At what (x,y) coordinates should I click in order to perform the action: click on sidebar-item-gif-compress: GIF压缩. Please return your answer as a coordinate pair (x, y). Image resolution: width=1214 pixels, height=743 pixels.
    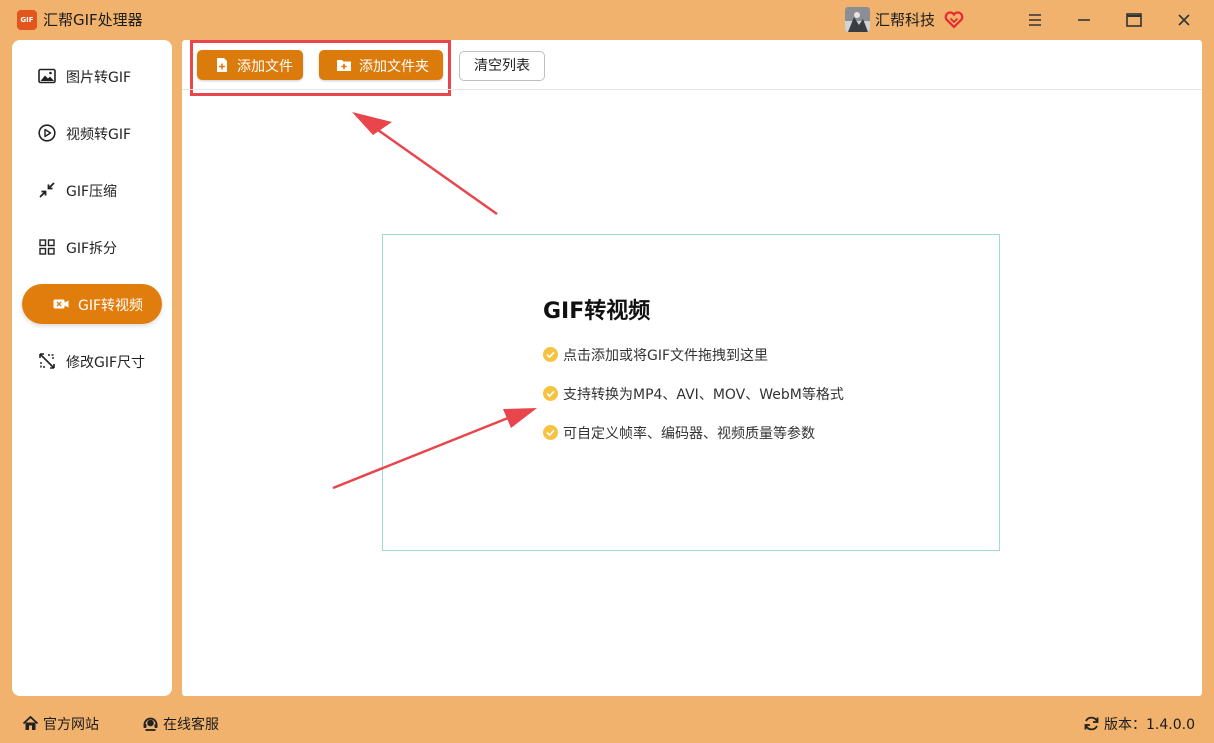
    Looking at the image, I should click on (92, 190).